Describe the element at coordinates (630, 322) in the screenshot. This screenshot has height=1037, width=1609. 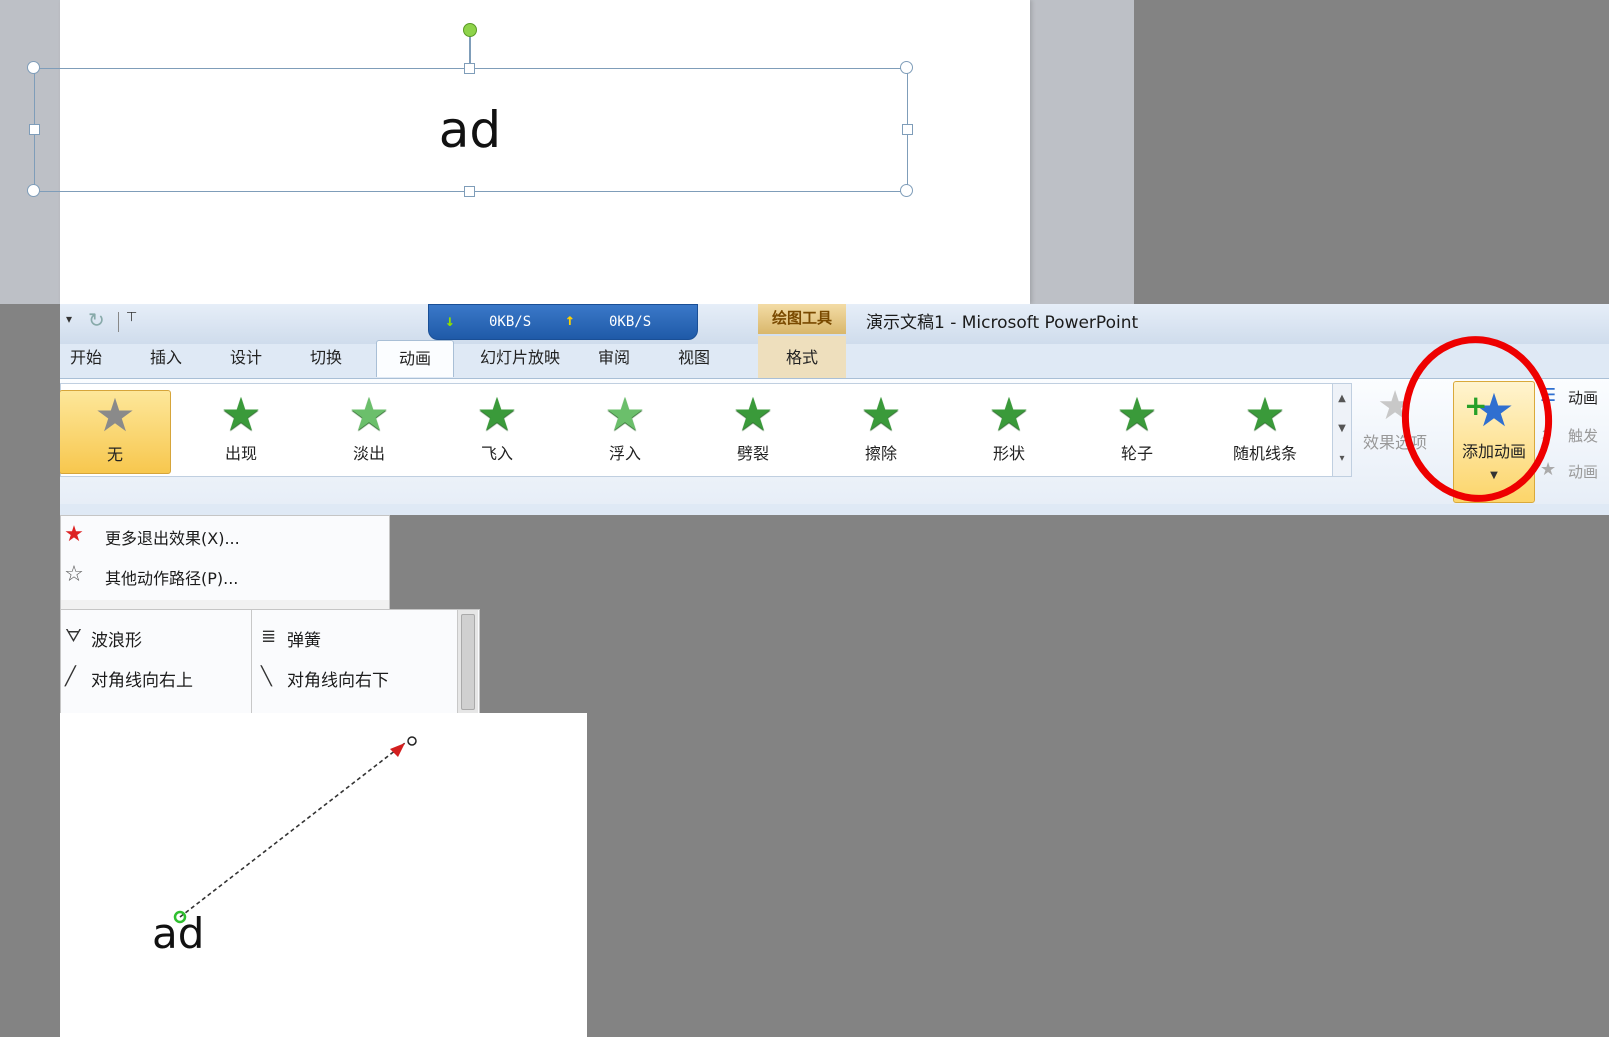
I see `upload-speed: 0KB/S` at that location.